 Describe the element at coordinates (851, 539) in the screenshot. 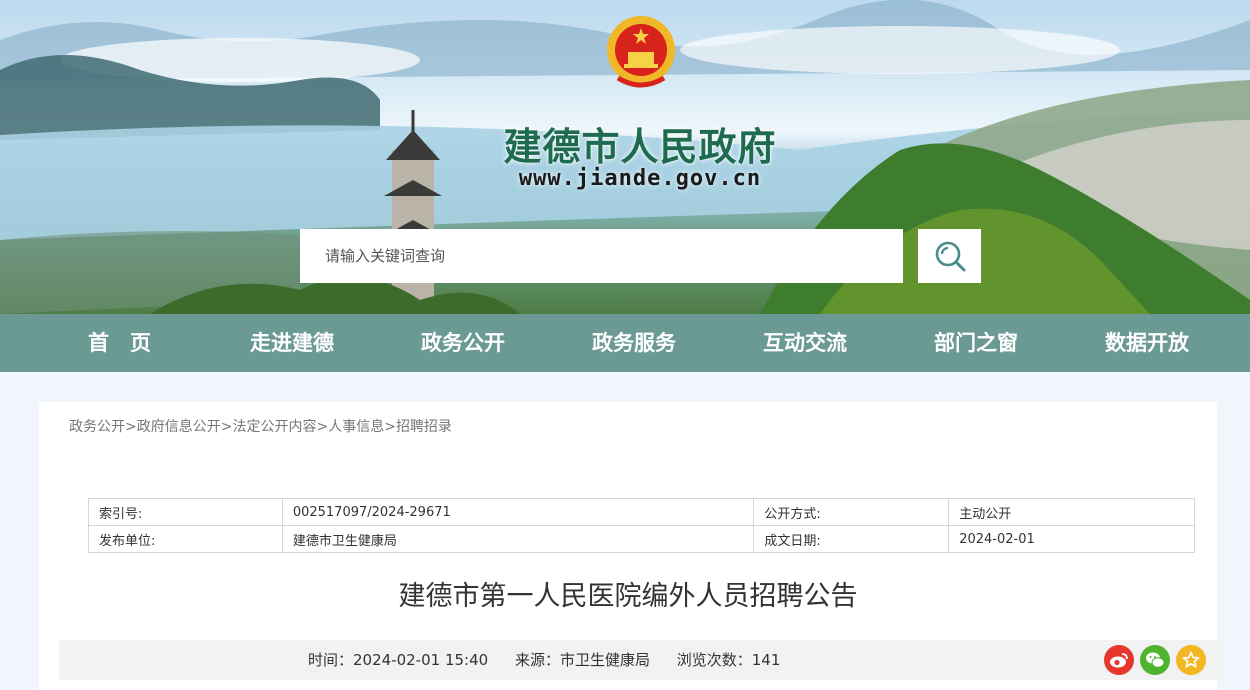

I see `date-label: 成文日期:` at that location.